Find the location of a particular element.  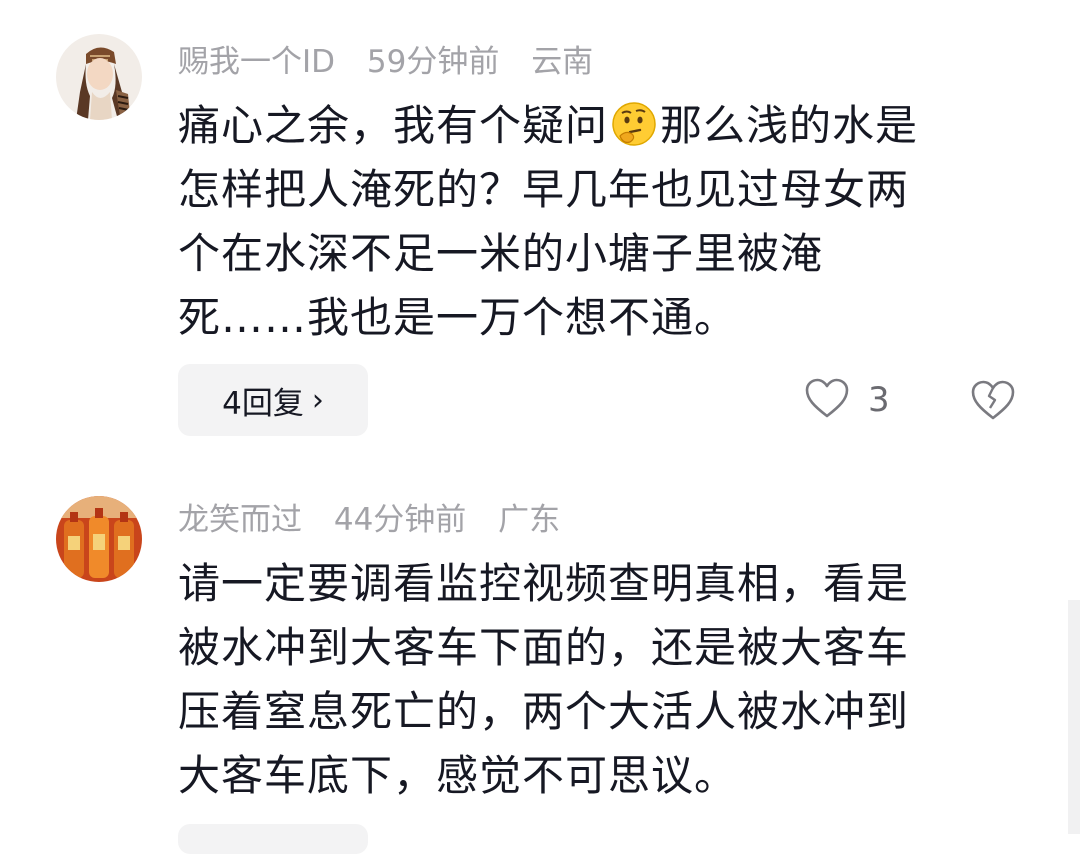

broken-heart-icon is located at coordinates (993, 401).